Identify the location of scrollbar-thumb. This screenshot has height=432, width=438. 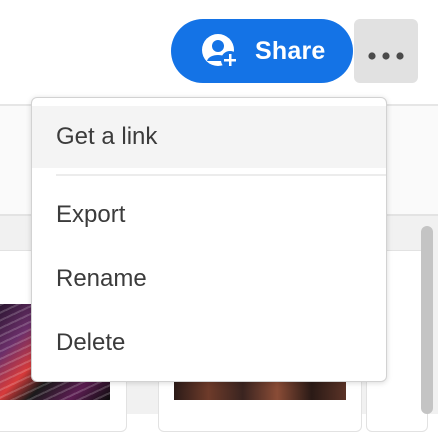
(427, 320).